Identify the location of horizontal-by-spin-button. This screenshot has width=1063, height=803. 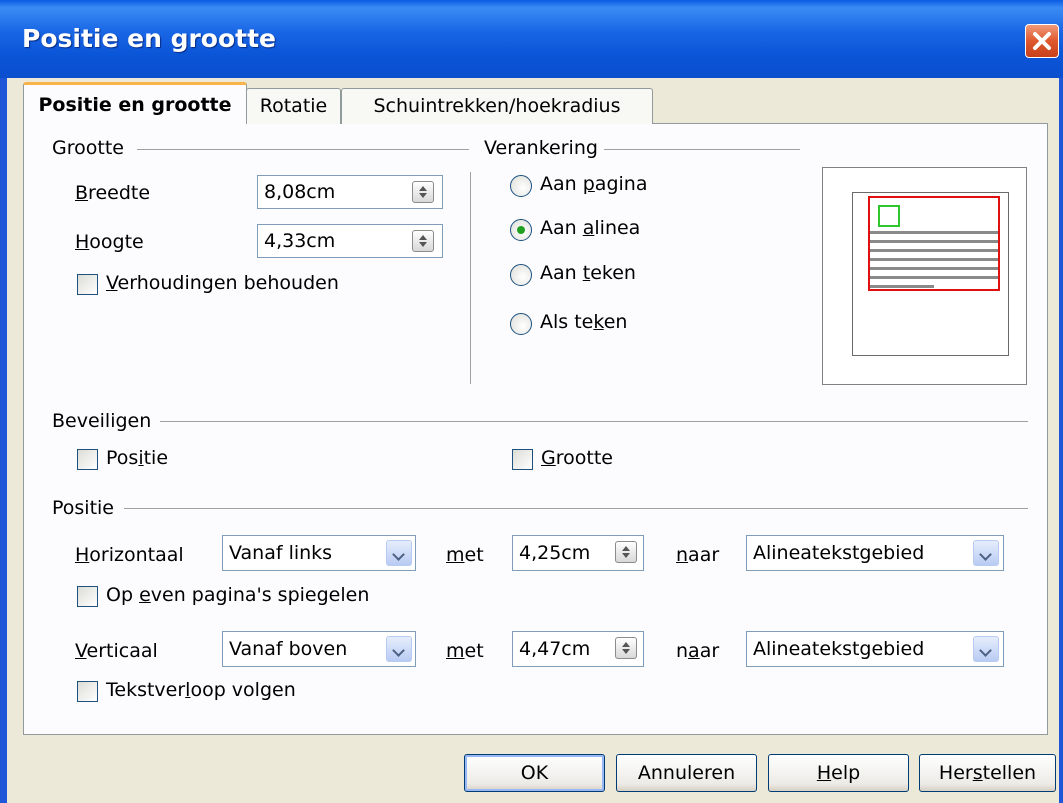
(626, 552).